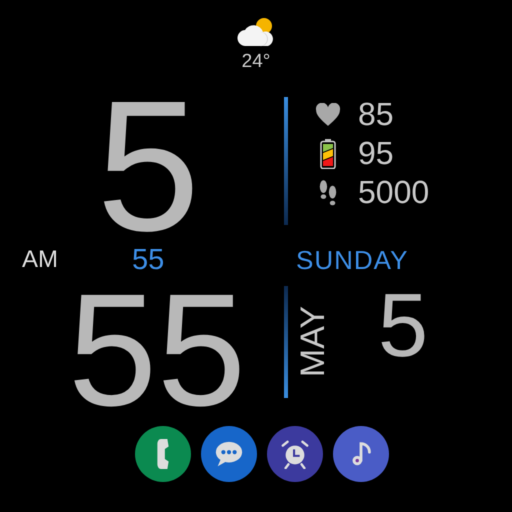 Image resolution: width=512 pixels, height=512 pixels. I want to click on month-label: MAY, so click(314, 341).